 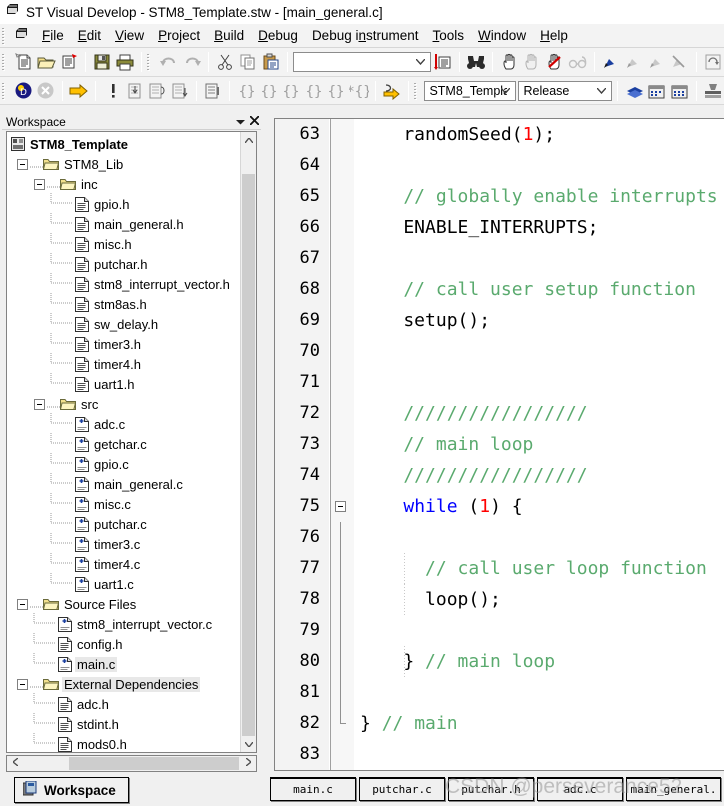 What do you see at coordinates (270, 62) in the screenshot?
I see `paste-icon` at bounding box center [270, 62].